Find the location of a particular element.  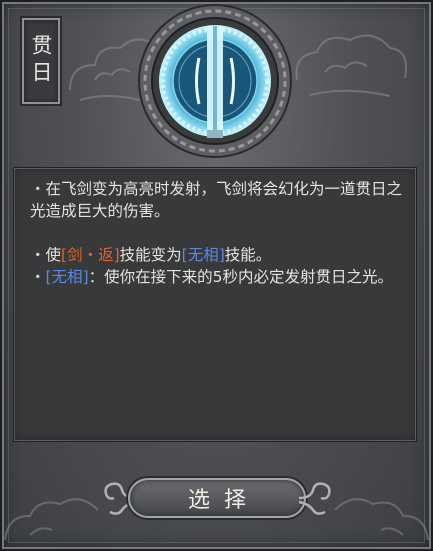

select-button: 选择 is located at coordinates (217, 498).